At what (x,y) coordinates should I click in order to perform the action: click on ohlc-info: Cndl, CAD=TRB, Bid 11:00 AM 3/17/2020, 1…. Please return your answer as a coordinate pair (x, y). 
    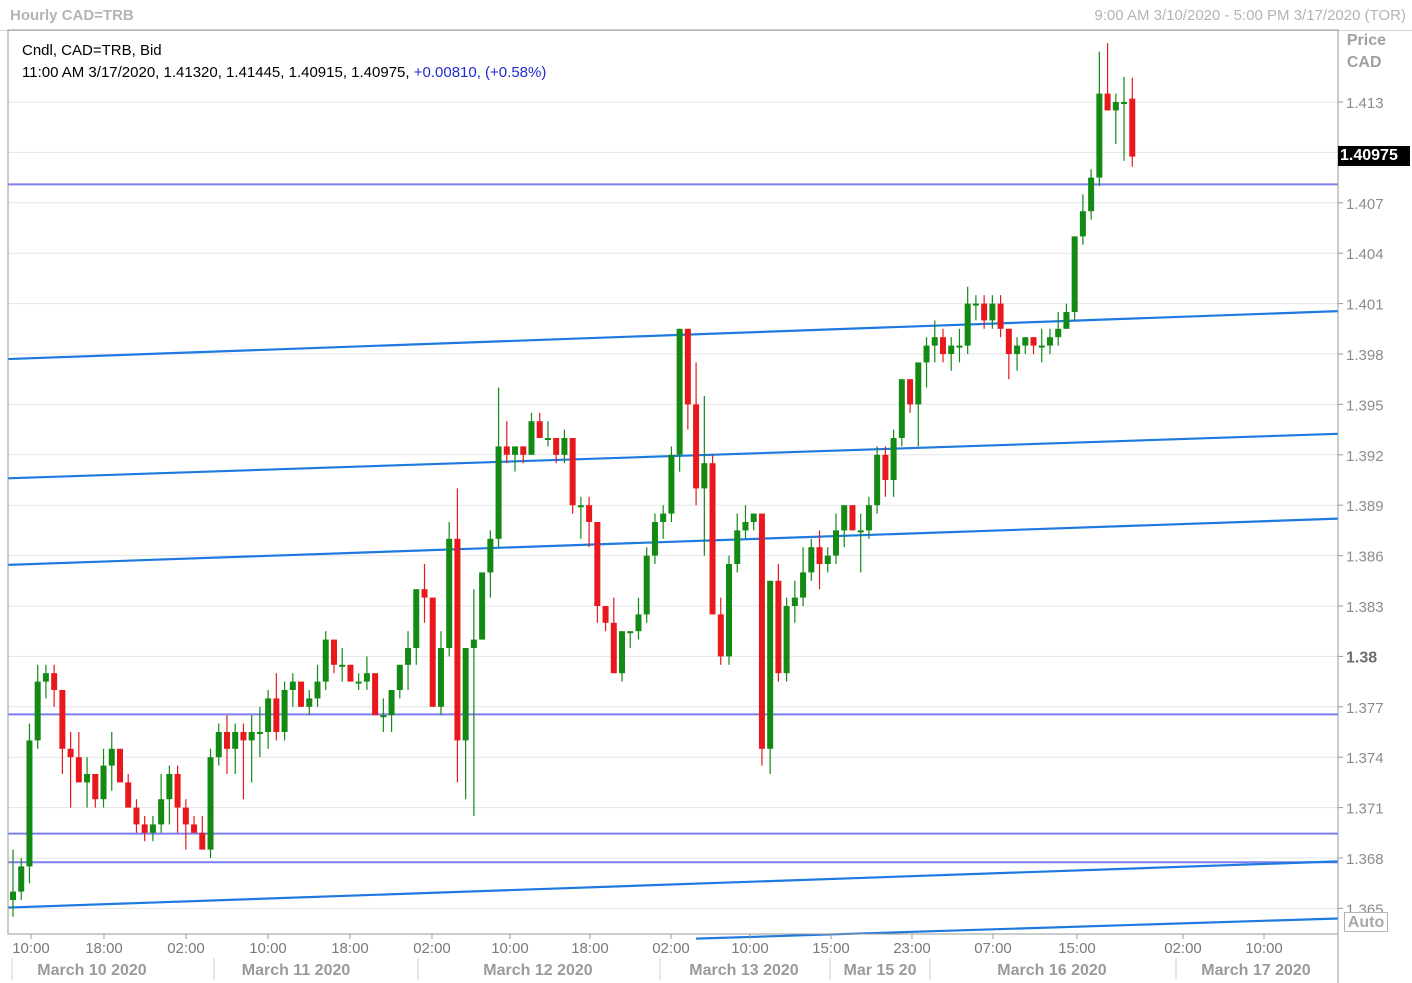
    Looking at the image, I should click on (284, 62).